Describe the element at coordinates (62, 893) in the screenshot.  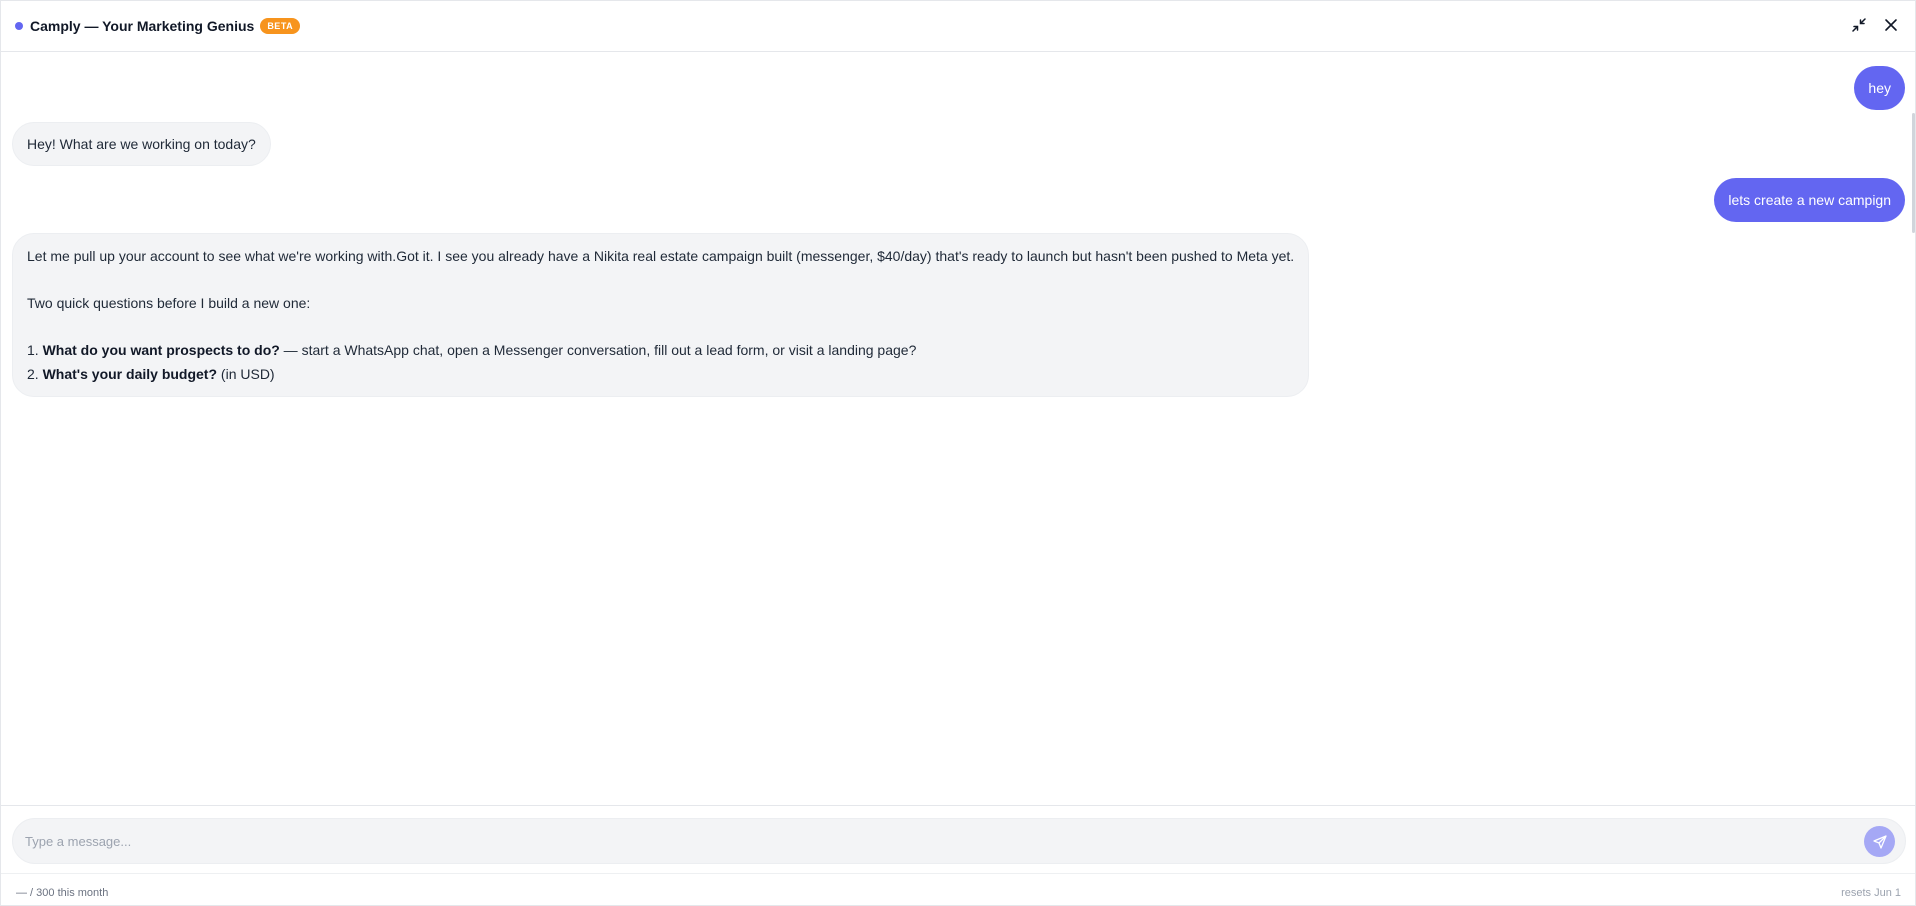
I see `usage-counter: — / 300 this month` at that location.